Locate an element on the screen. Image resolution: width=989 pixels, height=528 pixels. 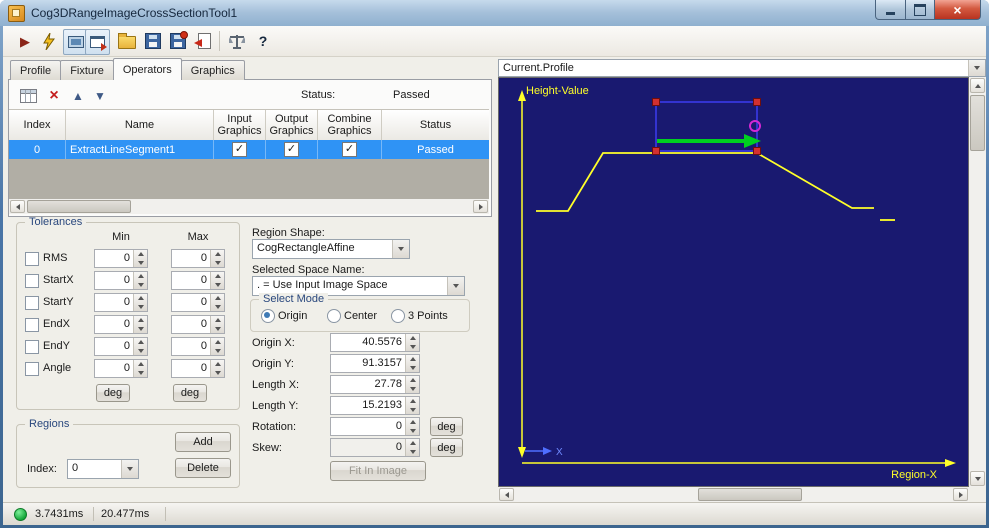
starty-max-spinner: 0 is located at coordinates (198, 302).